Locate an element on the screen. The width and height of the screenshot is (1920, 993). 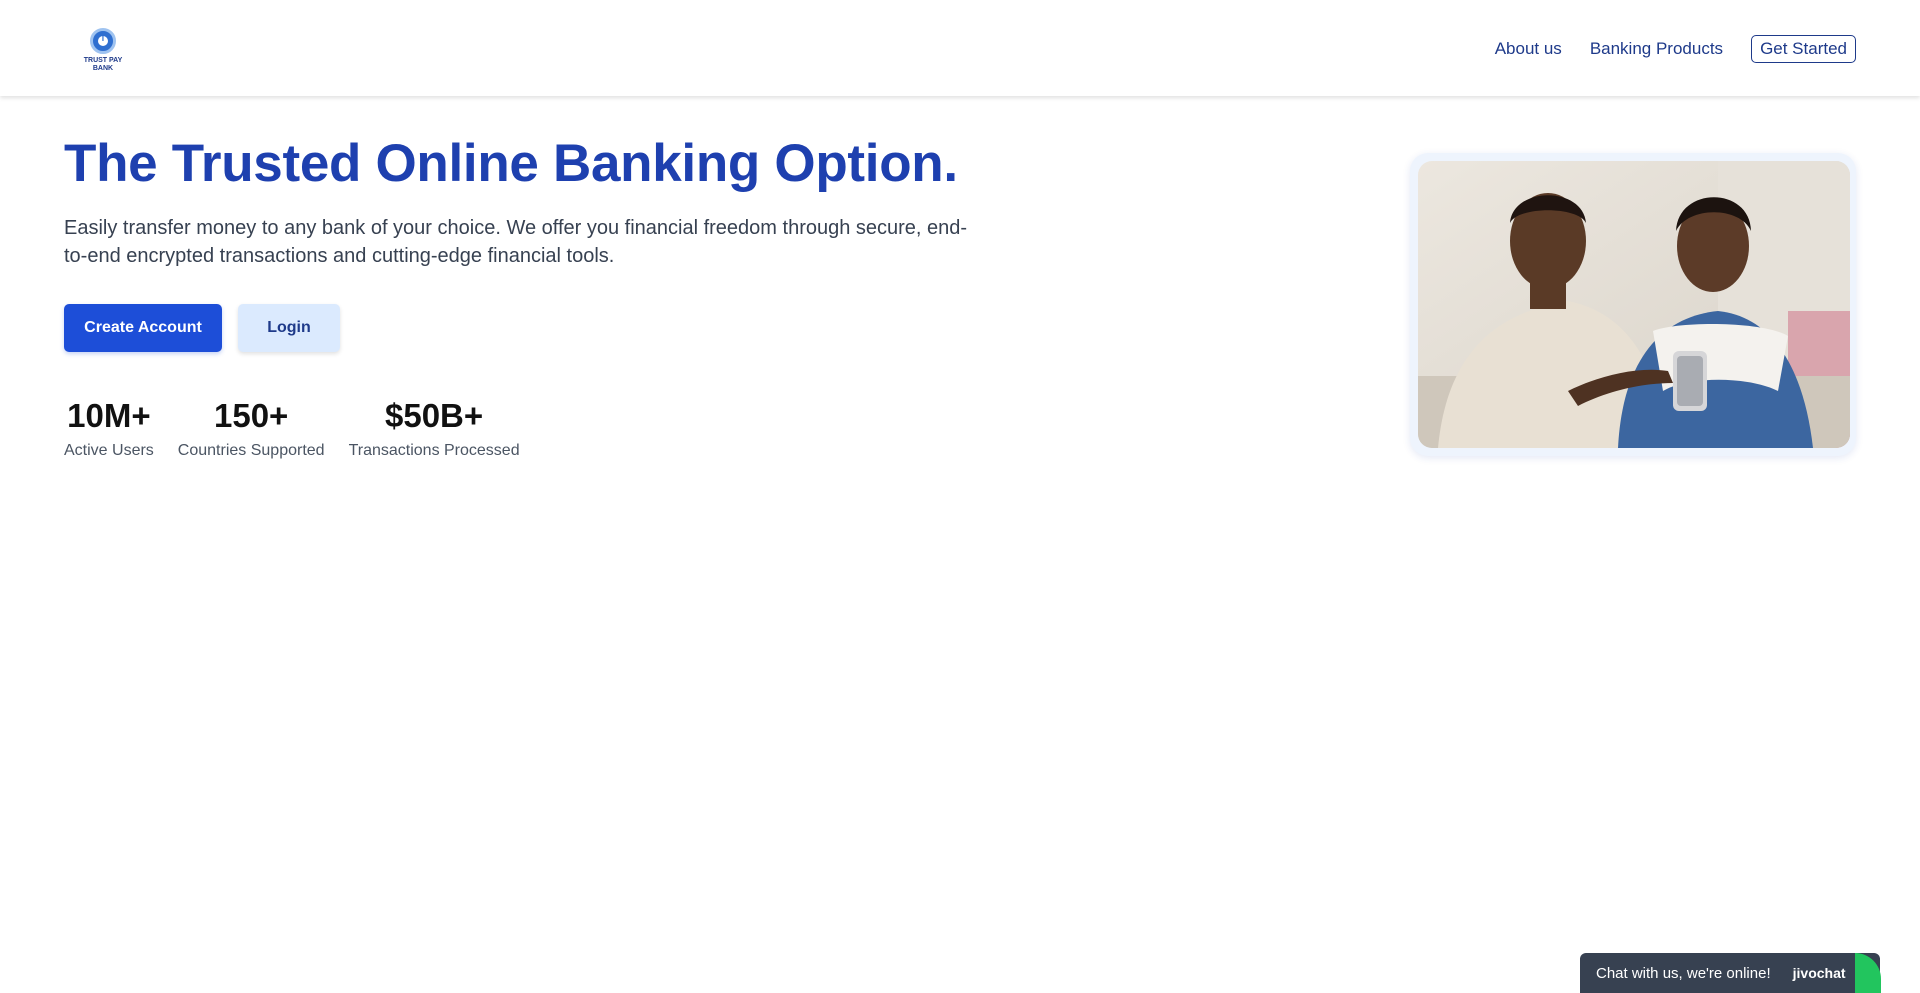
stat-transactions: $50B+ Transactions Processed is located at coordinates (434, 428).